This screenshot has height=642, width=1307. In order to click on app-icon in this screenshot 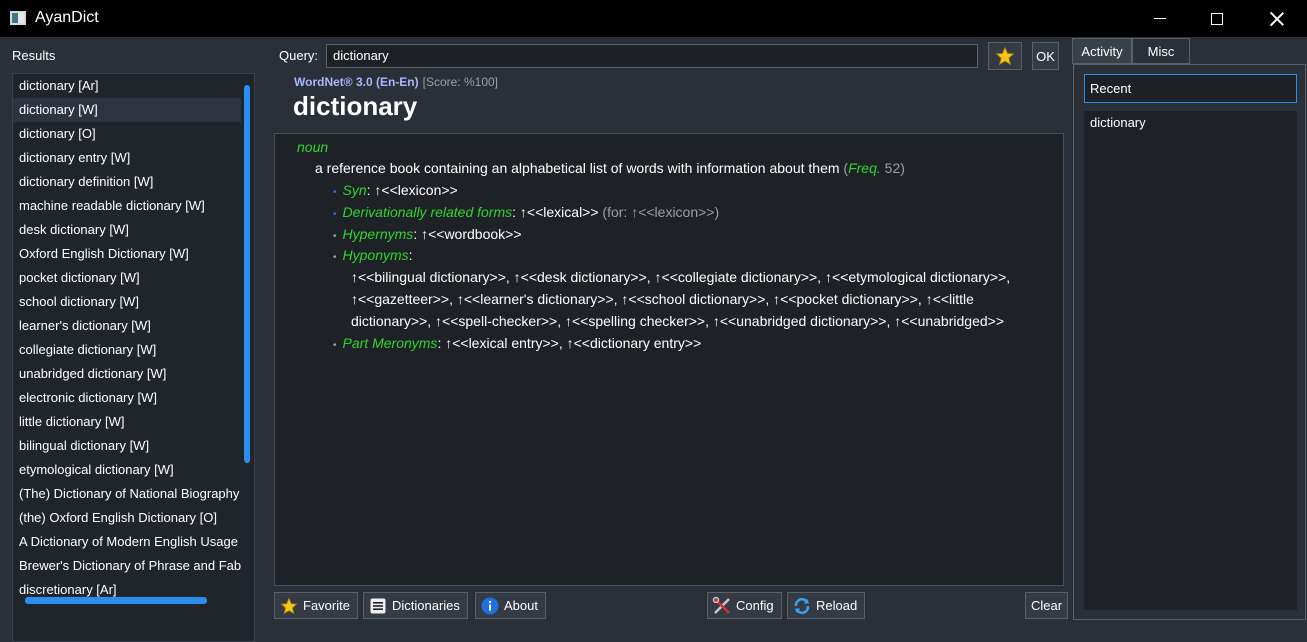, I will do `click(18, 18)`.